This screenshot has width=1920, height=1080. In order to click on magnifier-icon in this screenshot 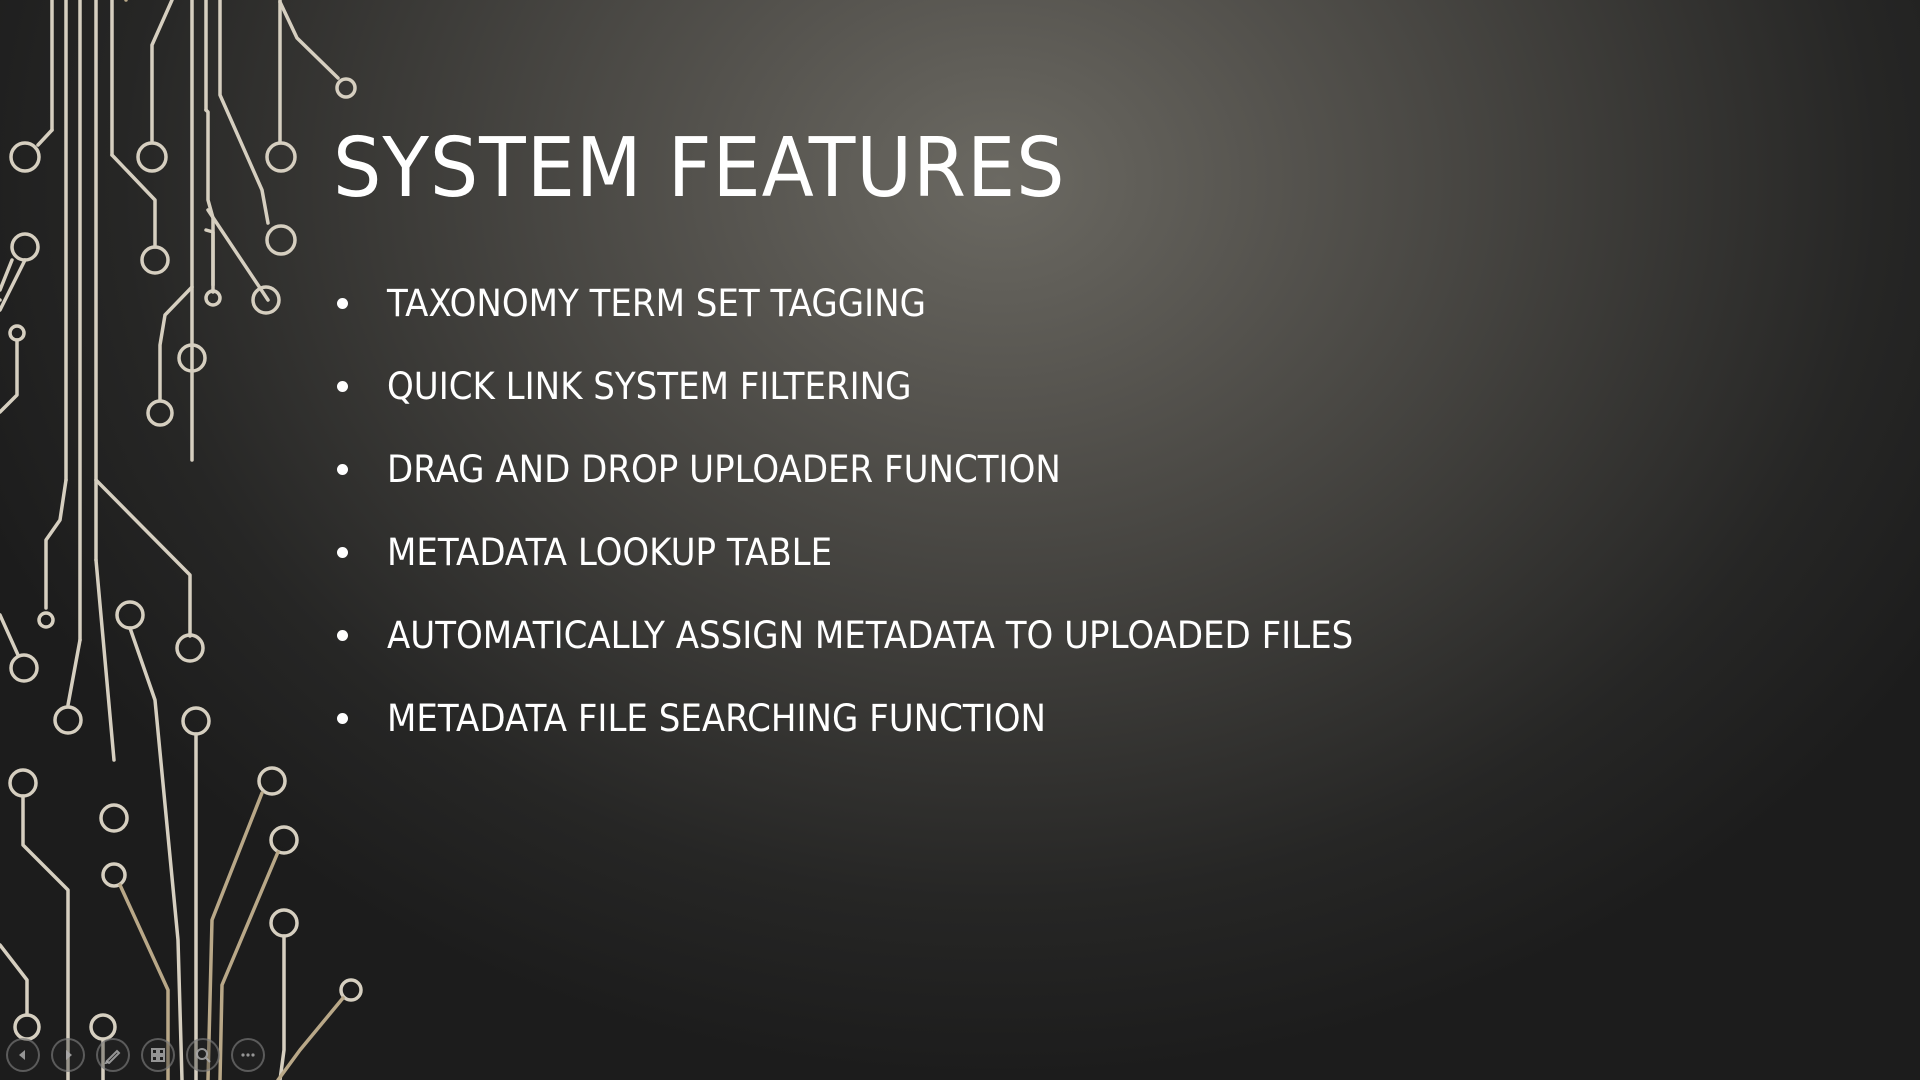, I will do `click(203, 1055)`.